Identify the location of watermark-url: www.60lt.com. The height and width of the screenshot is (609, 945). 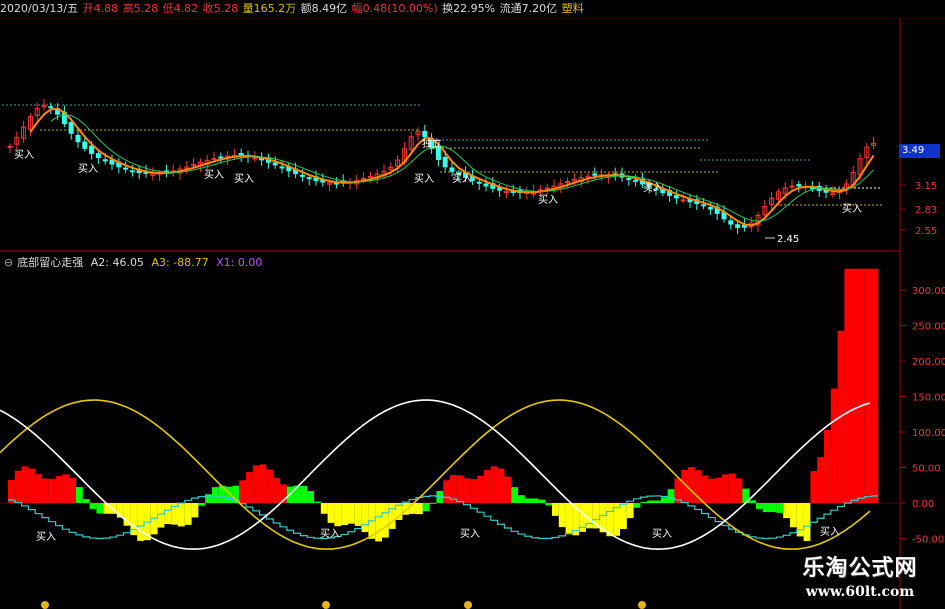
(860, 592).